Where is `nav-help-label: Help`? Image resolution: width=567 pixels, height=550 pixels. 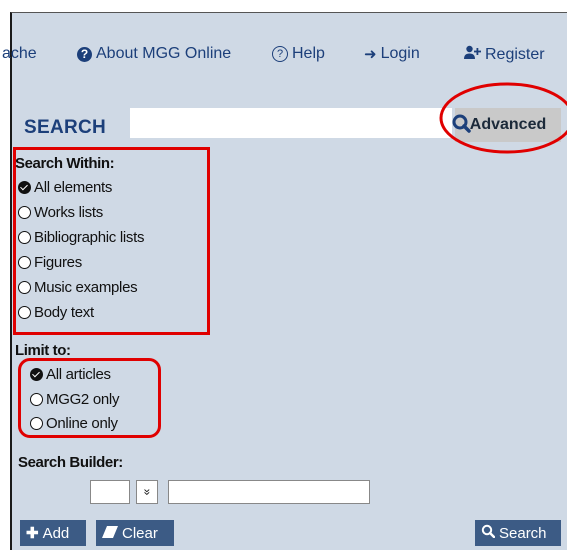
nav-help-label: Help is located at coordinates (308, 53).